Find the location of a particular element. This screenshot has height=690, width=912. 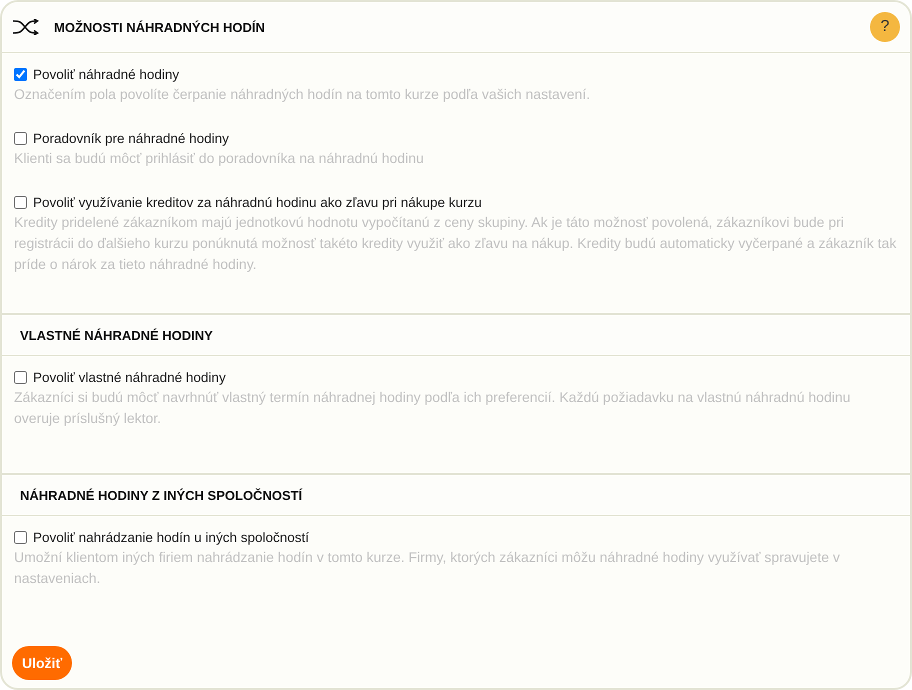

option-label: Povoliť vlastné náhradné hodiny is located at coordinates (129, 377).